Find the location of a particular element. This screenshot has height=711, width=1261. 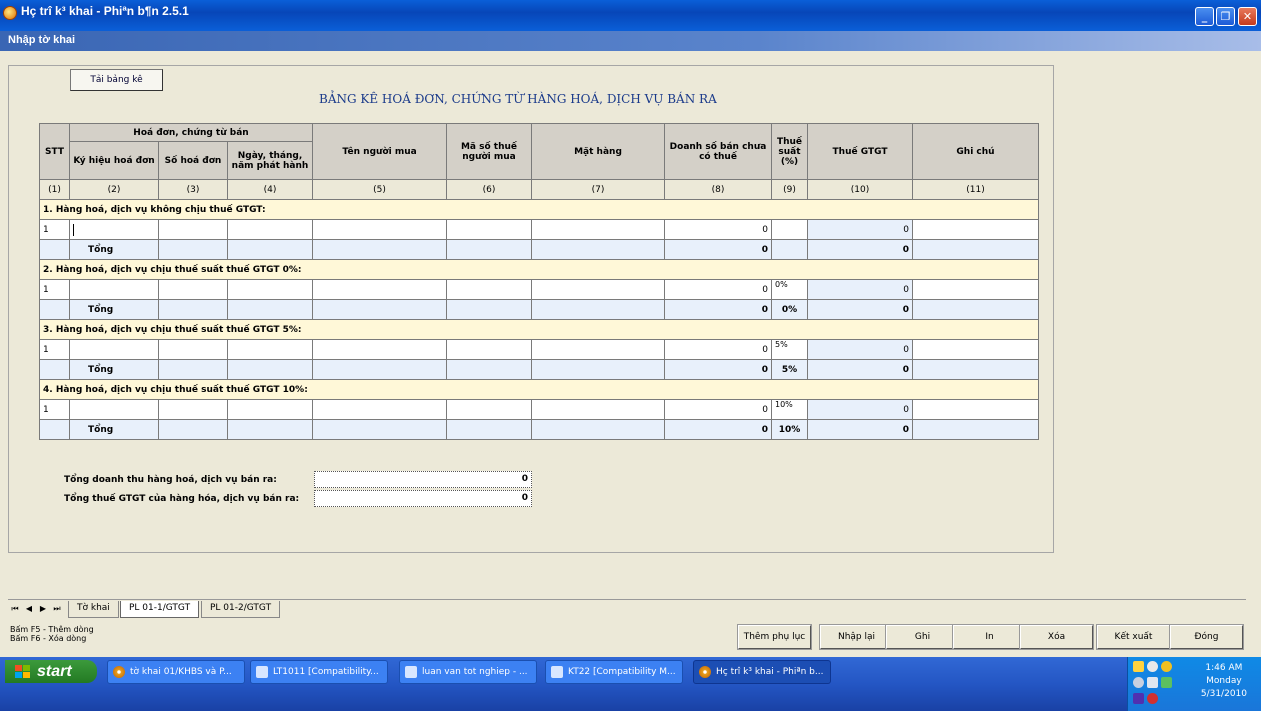

close-button: Đóng is located at coordinates (1206, 637).